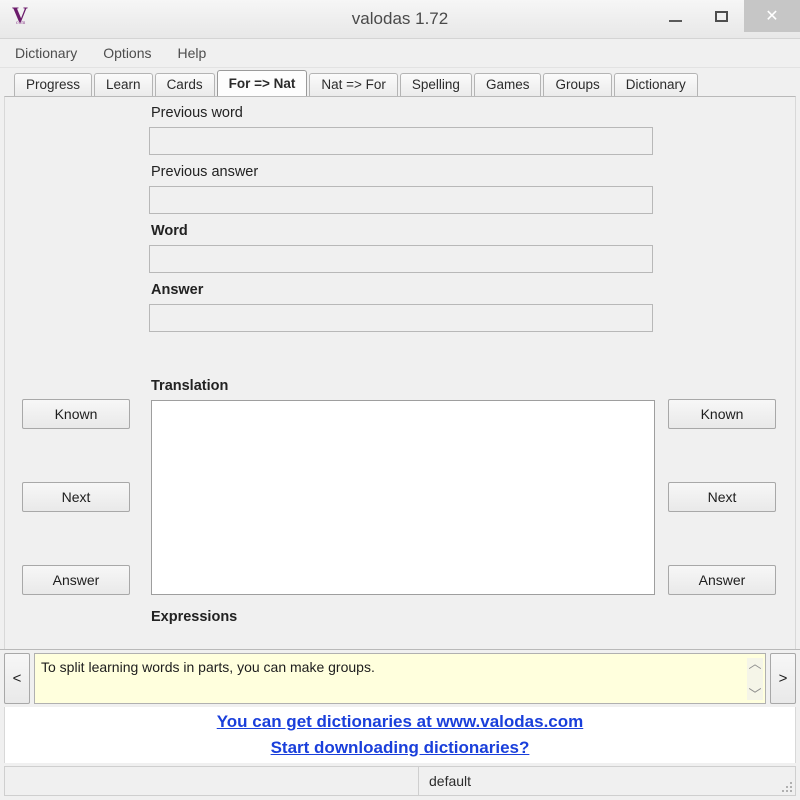  What do you see at coordinates (507, 84) in the screenshot?
I see `tab-games: Games` at bounding box center [507, 84].